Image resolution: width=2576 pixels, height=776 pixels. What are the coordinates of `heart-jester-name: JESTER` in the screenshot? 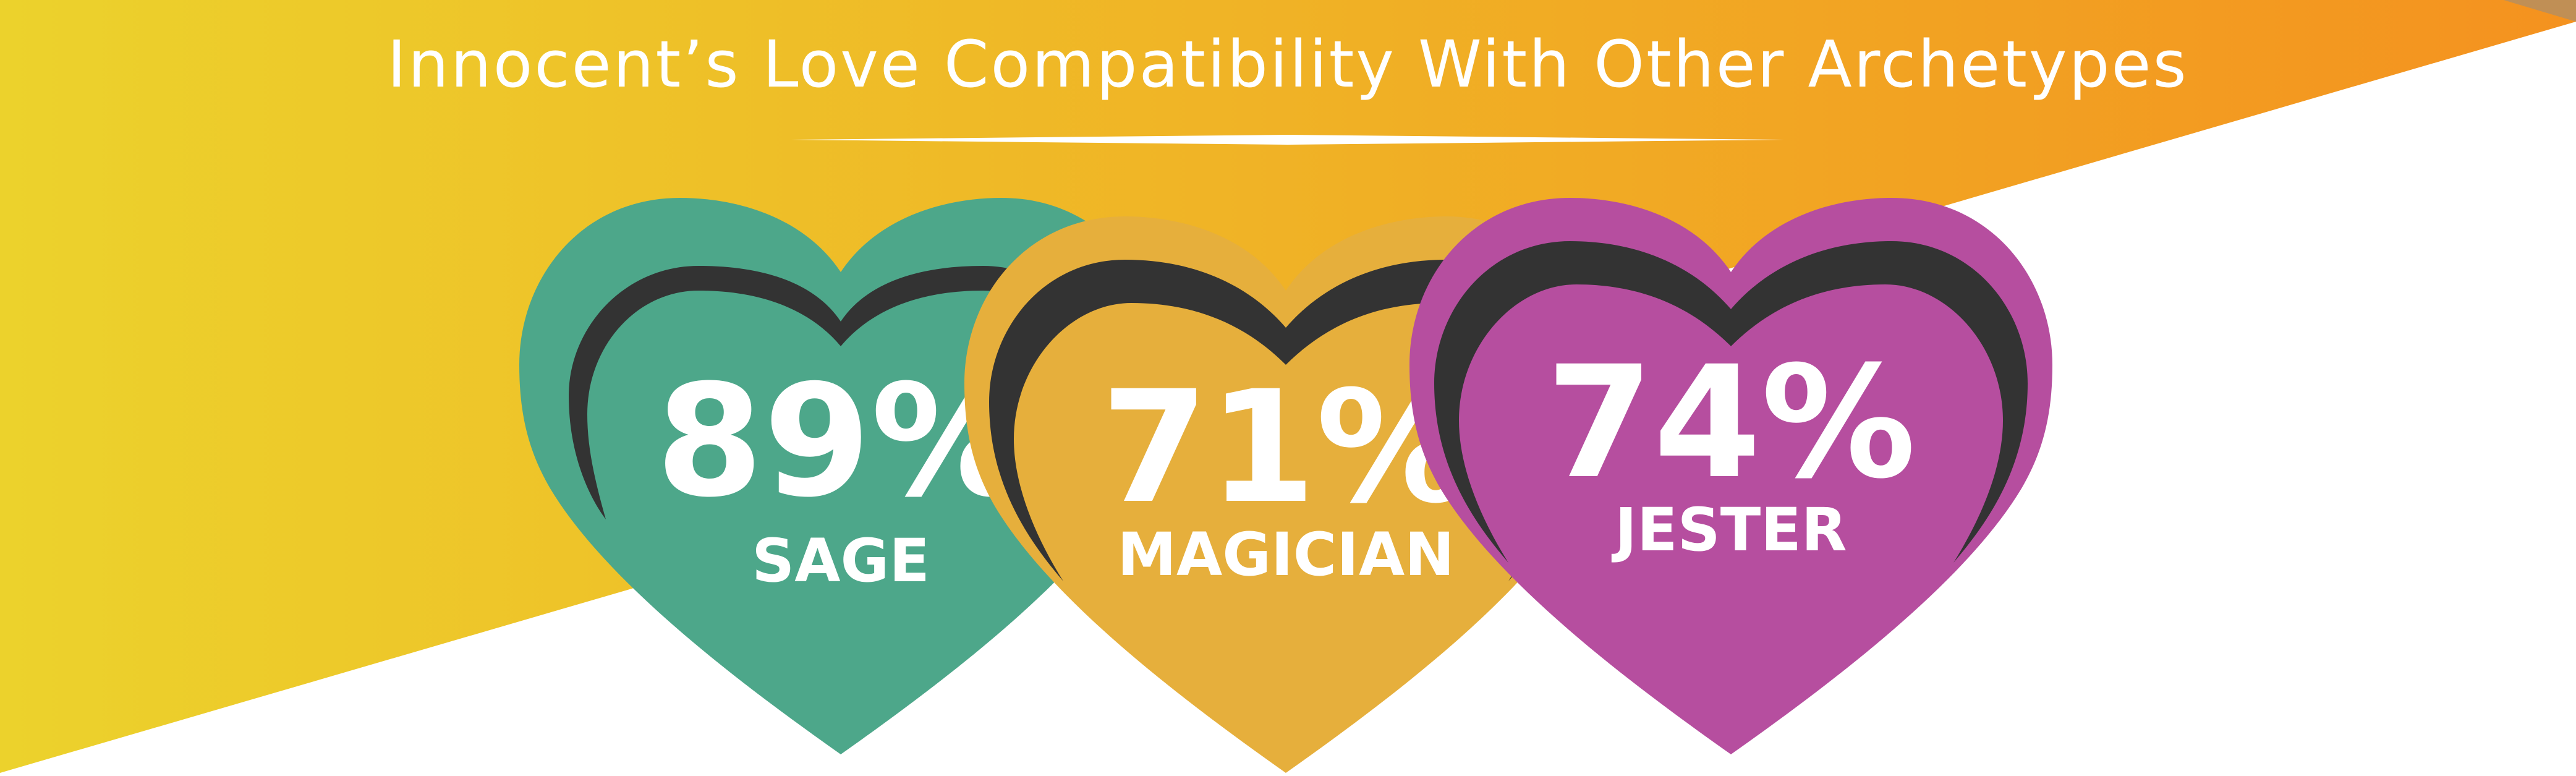 It's located at (1729, 530).